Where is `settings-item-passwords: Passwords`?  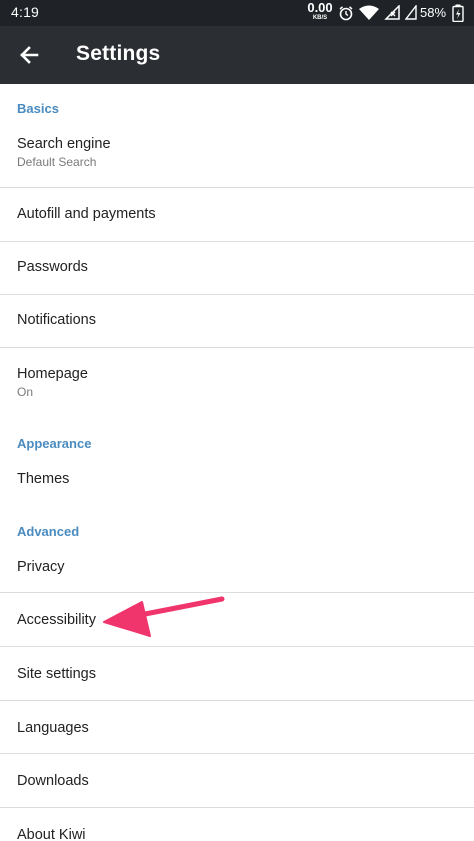
settings-item-passwords: Passwords is located at coordinates (237, 268).